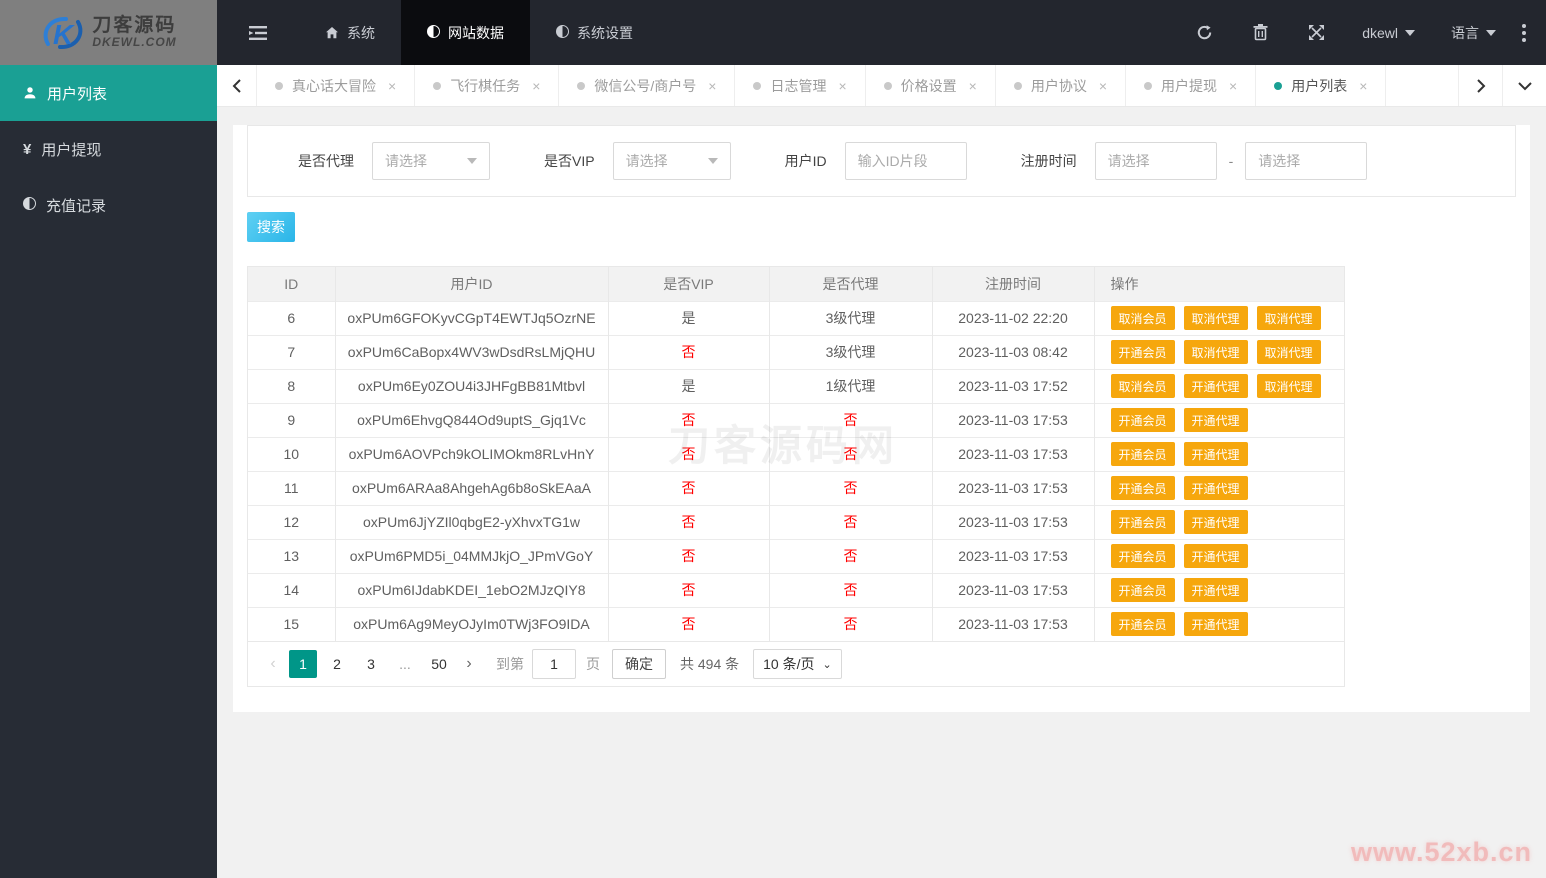 This screenshot has height=878, width=1546. What do you see at coordinates (1191, 85) in the screenshot?
I see `tab: 用户提现 ×` at bounding box center [1191, 85].